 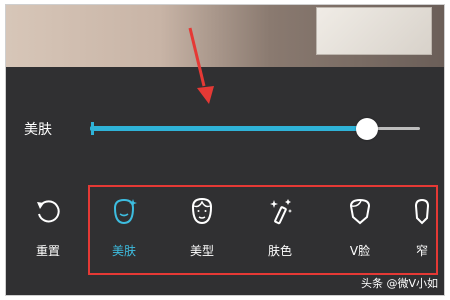 What do you see at coordinates (48, 211) in the screenshot?
I see `reset-icon` at bounding box center [48, 211].